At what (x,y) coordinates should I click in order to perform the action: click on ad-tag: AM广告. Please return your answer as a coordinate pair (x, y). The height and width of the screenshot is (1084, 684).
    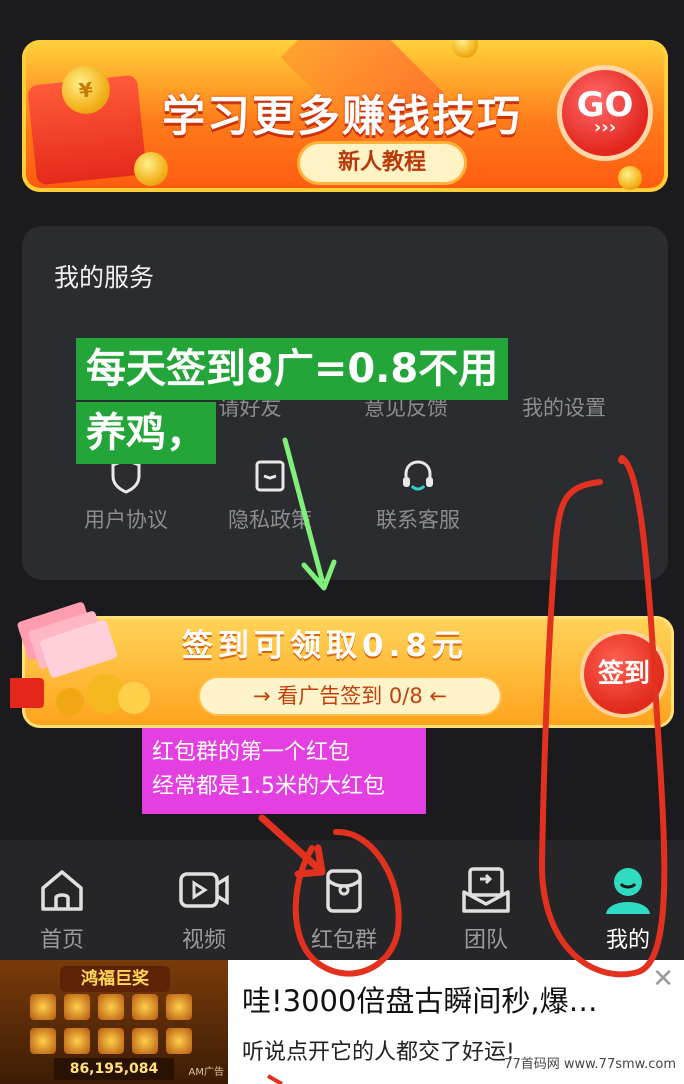
    Looking at the image, I should click on (206, 1072).